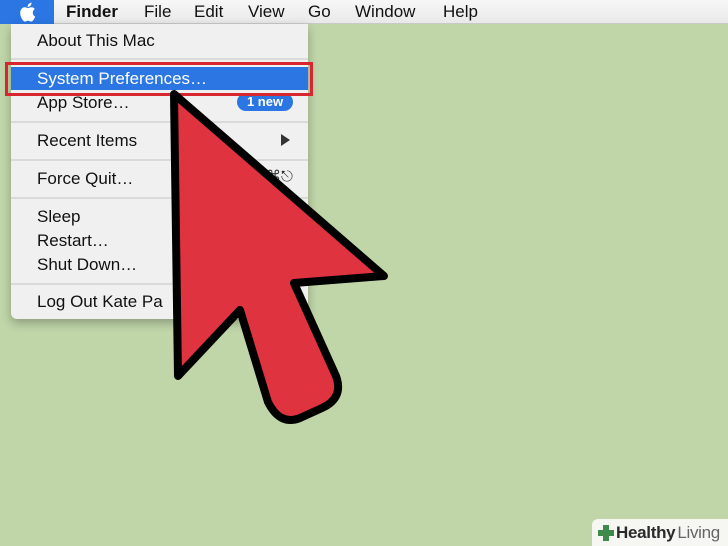 The width and height of the screenshot is (728, 546). What do you see at coordinates (698, 532) in the screenshot?
I see `watermark-brand-light: Living` at bounding box center [698, 532].